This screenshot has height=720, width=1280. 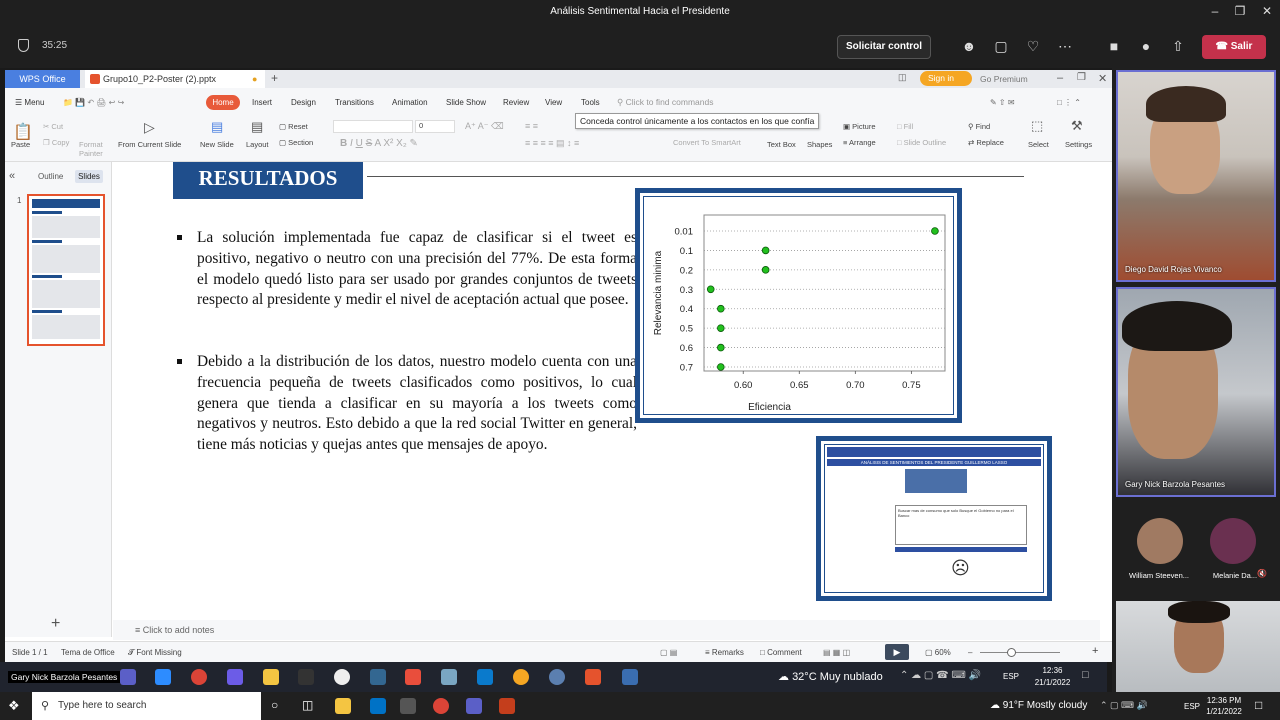 I want to click on slide-thumbnail, so click(x=66, y=270).